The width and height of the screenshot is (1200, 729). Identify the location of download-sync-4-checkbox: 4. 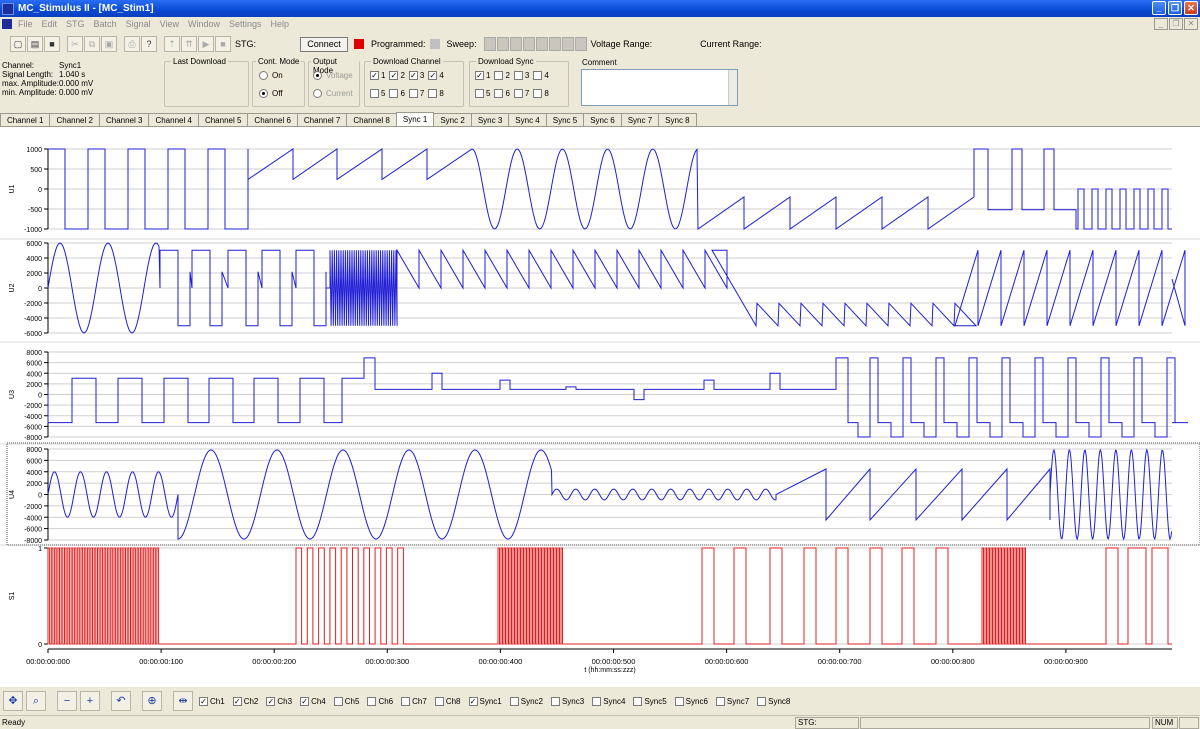
(541, 75).